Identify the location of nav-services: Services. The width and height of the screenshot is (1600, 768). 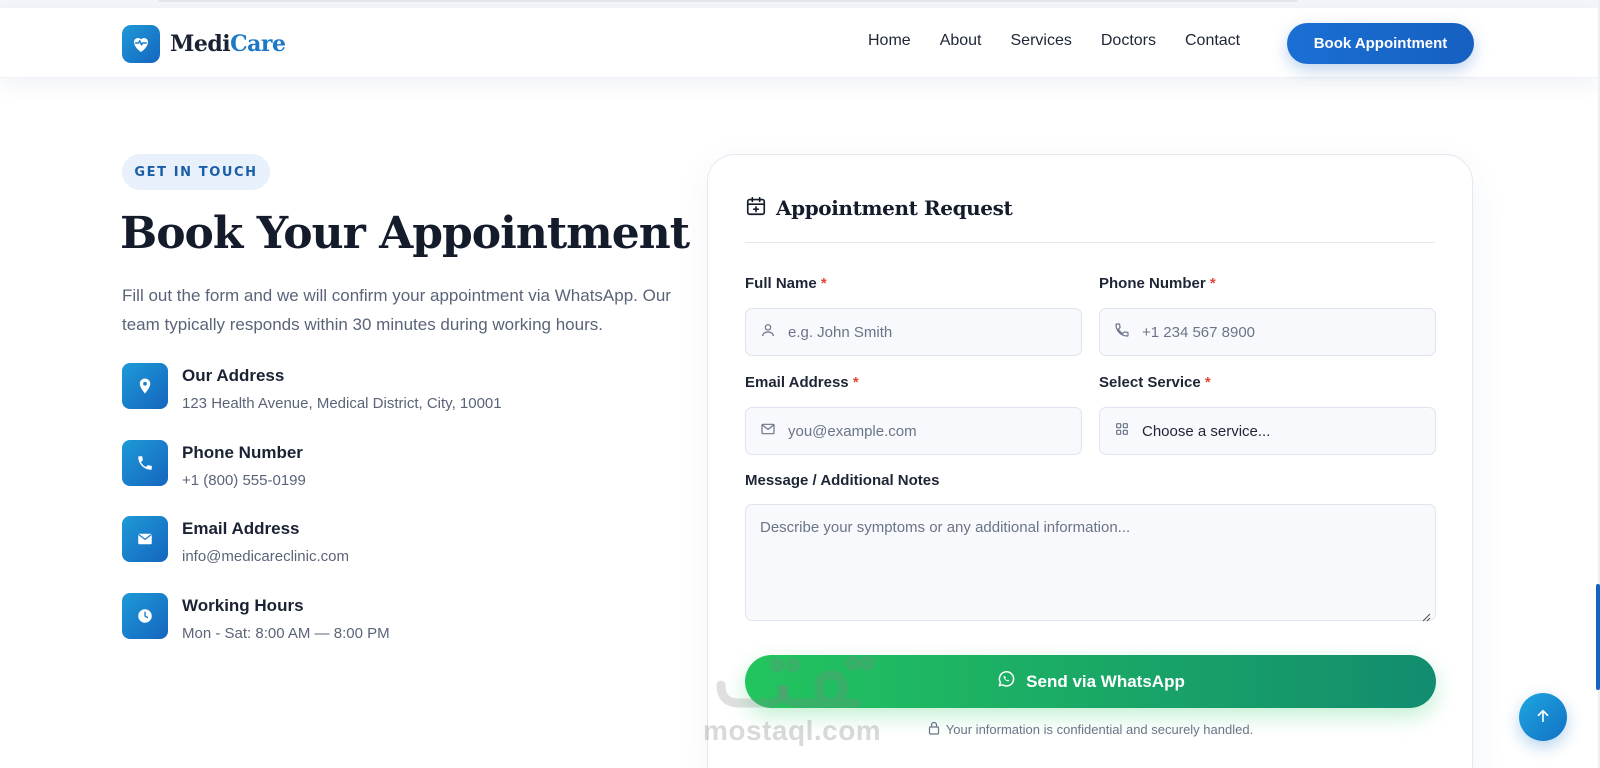
(1041, 41).